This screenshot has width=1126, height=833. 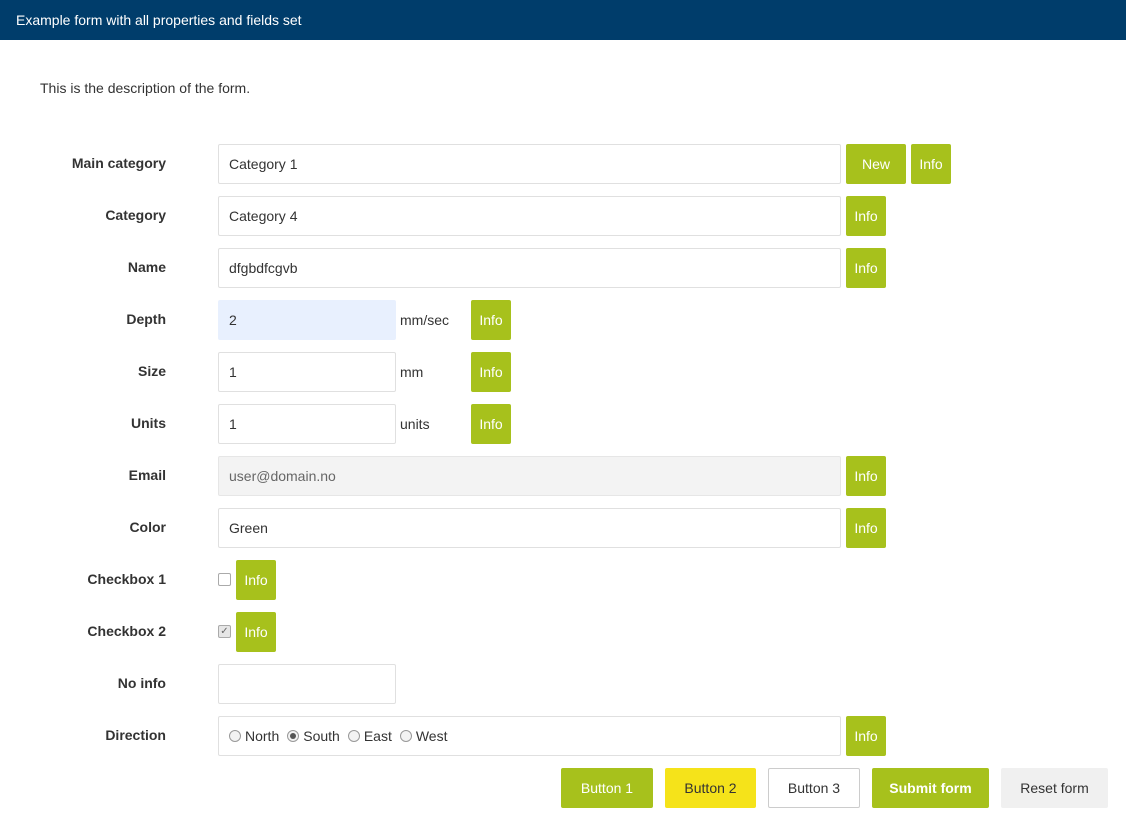 What do you see at coordinates (307, 372) in the screenshot?
I see `size-input: 1` at bounding box center [307, 372].